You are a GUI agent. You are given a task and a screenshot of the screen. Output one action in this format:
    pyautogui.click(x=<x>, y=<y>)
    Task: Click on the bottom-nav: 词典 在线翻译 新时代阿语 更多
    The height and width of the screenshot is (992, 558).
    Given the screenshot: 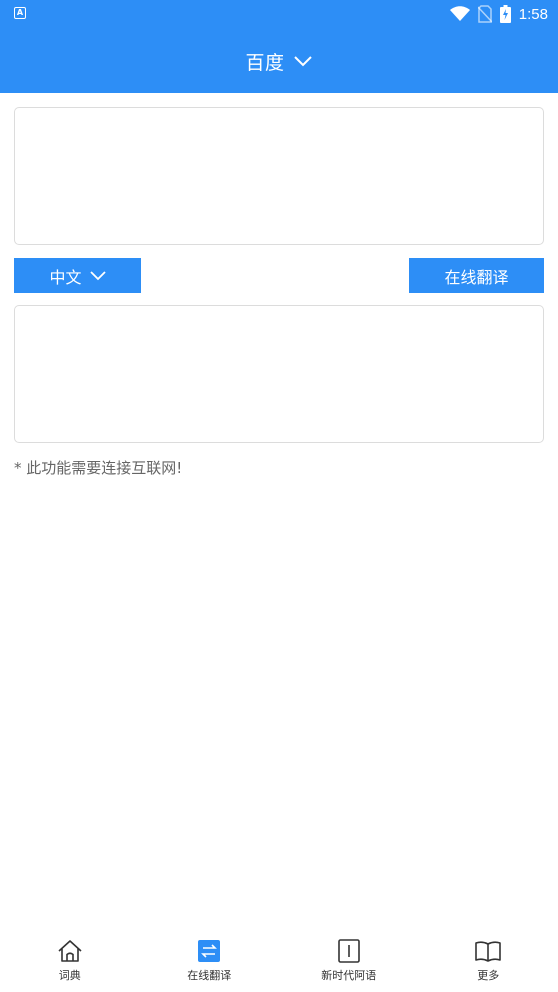 What is the action you would take?
    pyautogui.click(x=279, y=961)
    